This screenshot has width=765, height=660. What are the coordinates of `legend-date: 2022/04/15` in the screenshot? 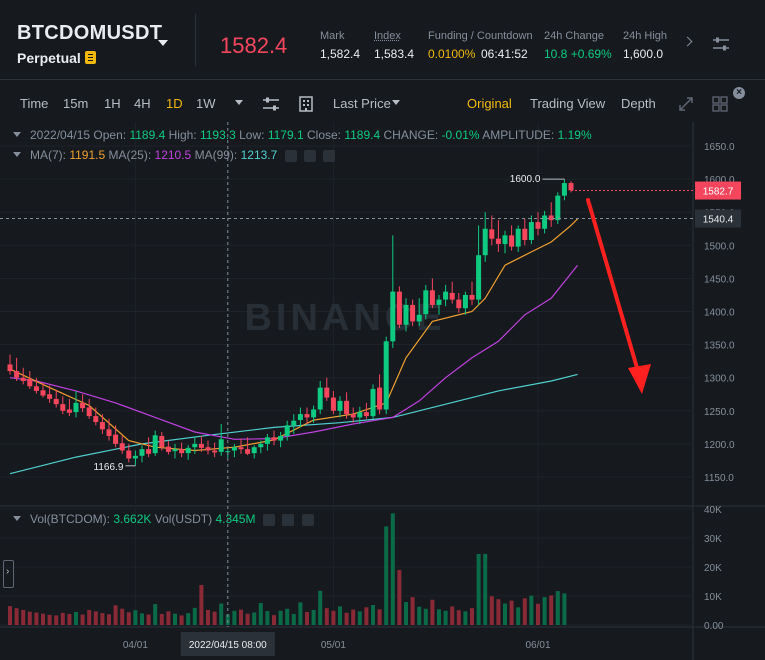 It's located at (60, 135).